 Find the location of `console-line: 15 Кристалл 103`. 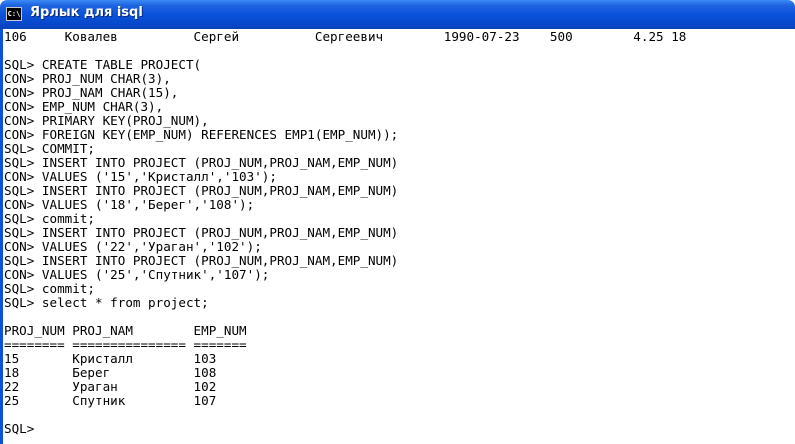

console-line: 15 Кристалл 103 is located at coordinates (110, 358).